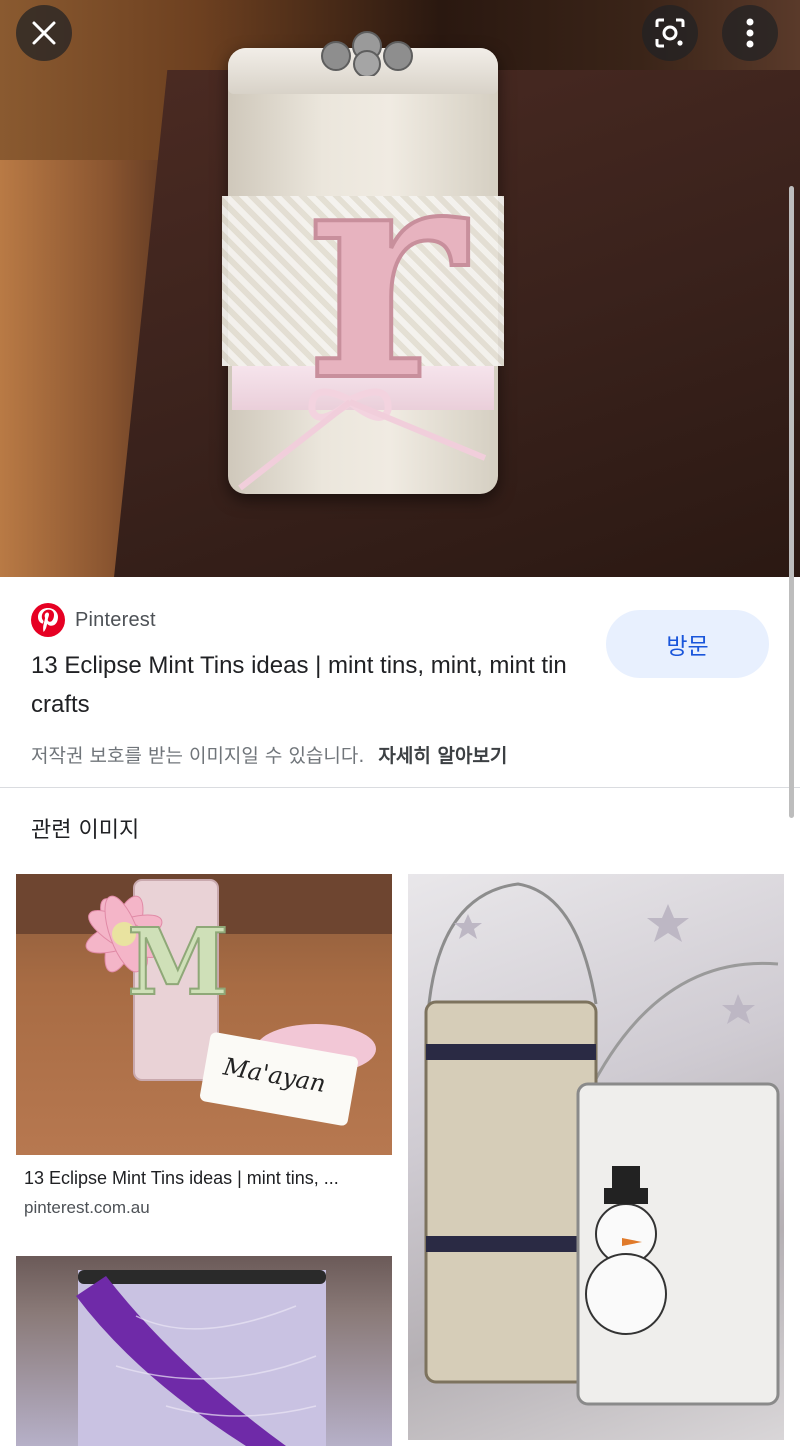  Describe the element at coordinates (198, 756) in the screenshot. I see `copyright-notice: 저작권 보호를 받는 이미지일 수 있습니다.` at that location.